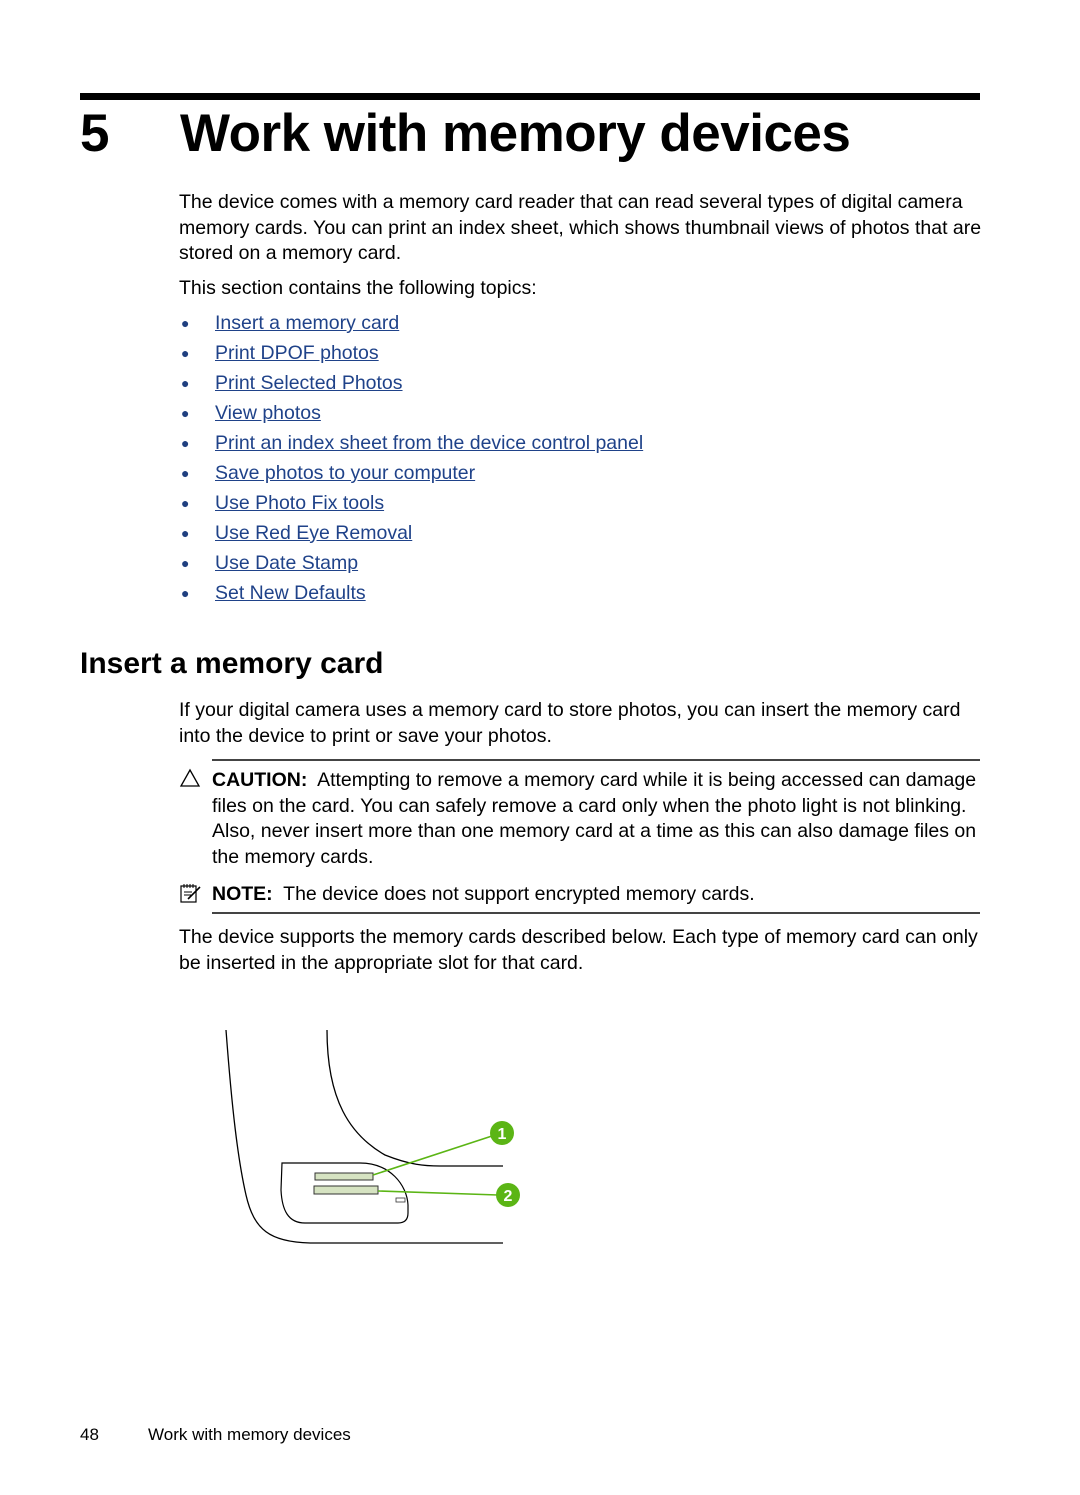 The width and height of the screenshot is (1080, 1495). What do you see at coordinates (249, 1434) in the screenshot?
I see `footer-chapter-title: Work with memory devices` at bounding box center [249, 1434].